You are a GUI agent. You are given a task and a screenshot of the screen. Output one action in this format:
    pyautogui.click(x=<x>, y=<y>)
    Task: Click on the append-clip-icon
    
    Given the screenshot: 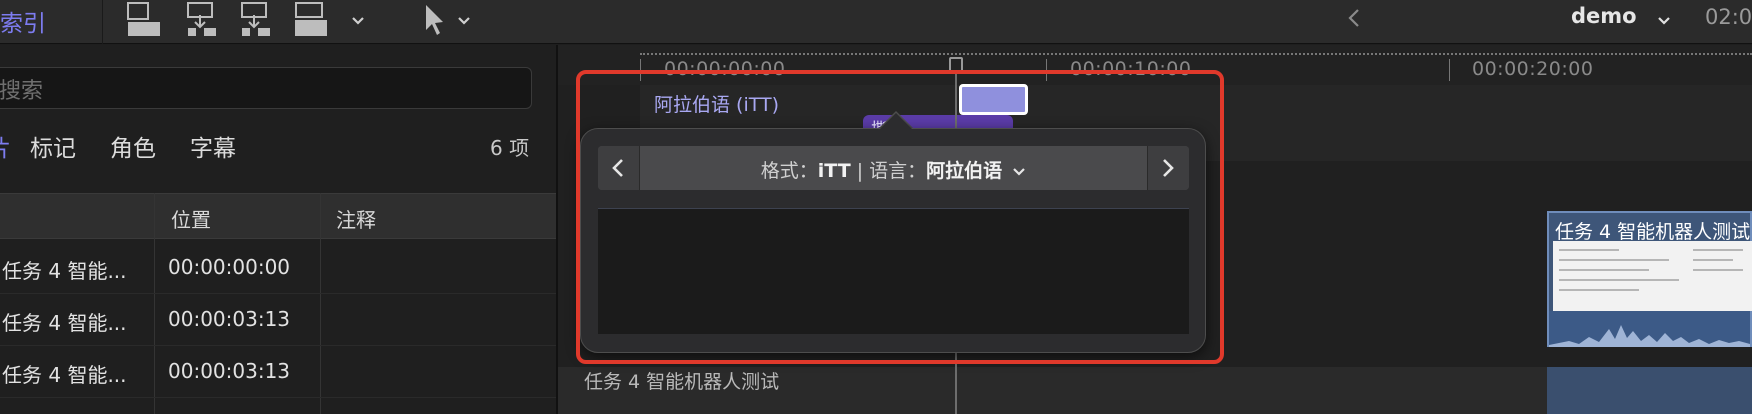 What is the action you would take?
    pyautogui.click(x=258, y=22)
    